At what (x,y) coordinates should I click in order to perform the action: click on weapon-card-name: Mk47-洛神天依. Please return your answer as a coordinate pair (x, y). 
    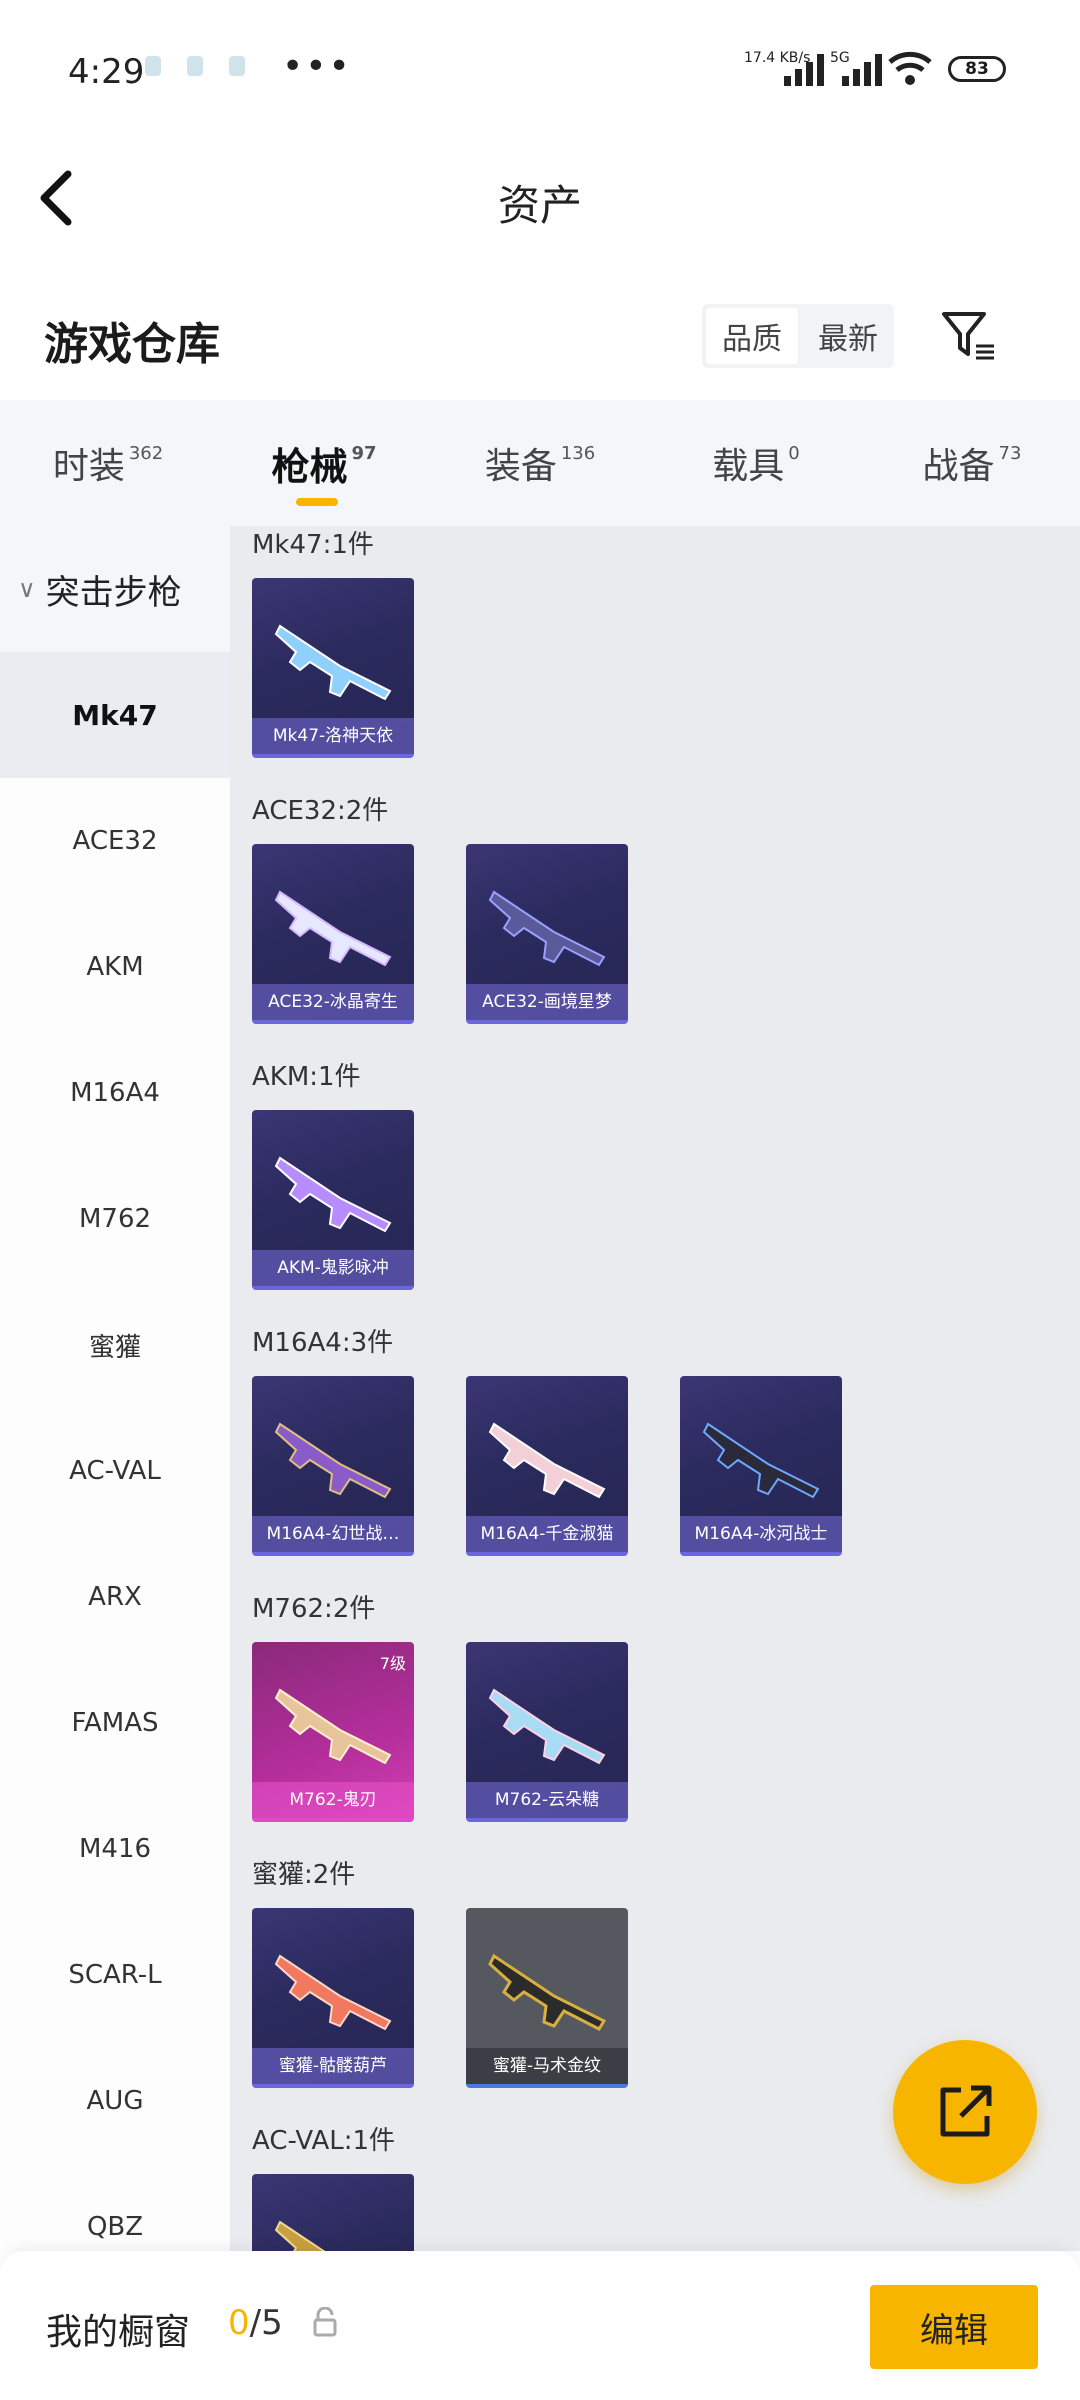
    Looking at the image, I should click on (333, 736).